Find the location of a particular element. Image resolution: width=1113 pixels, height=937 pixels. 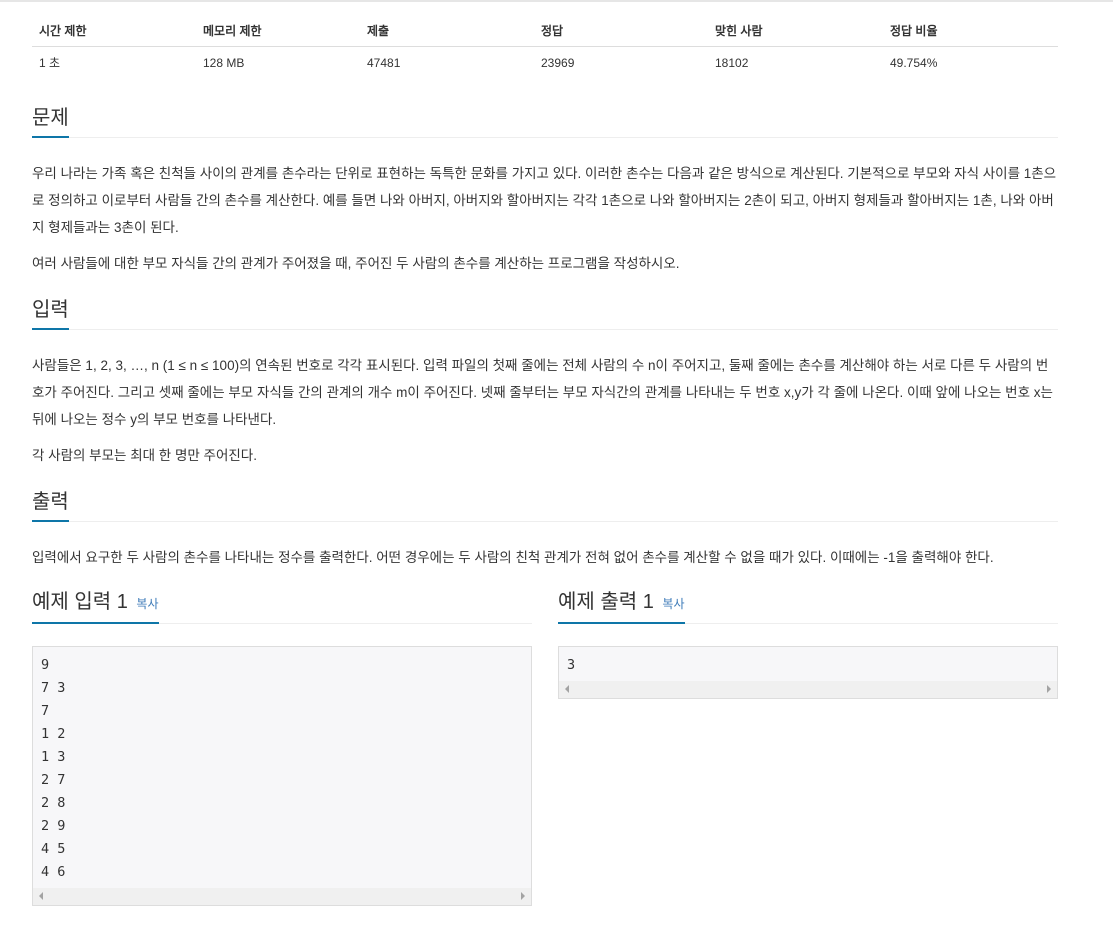

top-divider is located at coordinates (556, 1).